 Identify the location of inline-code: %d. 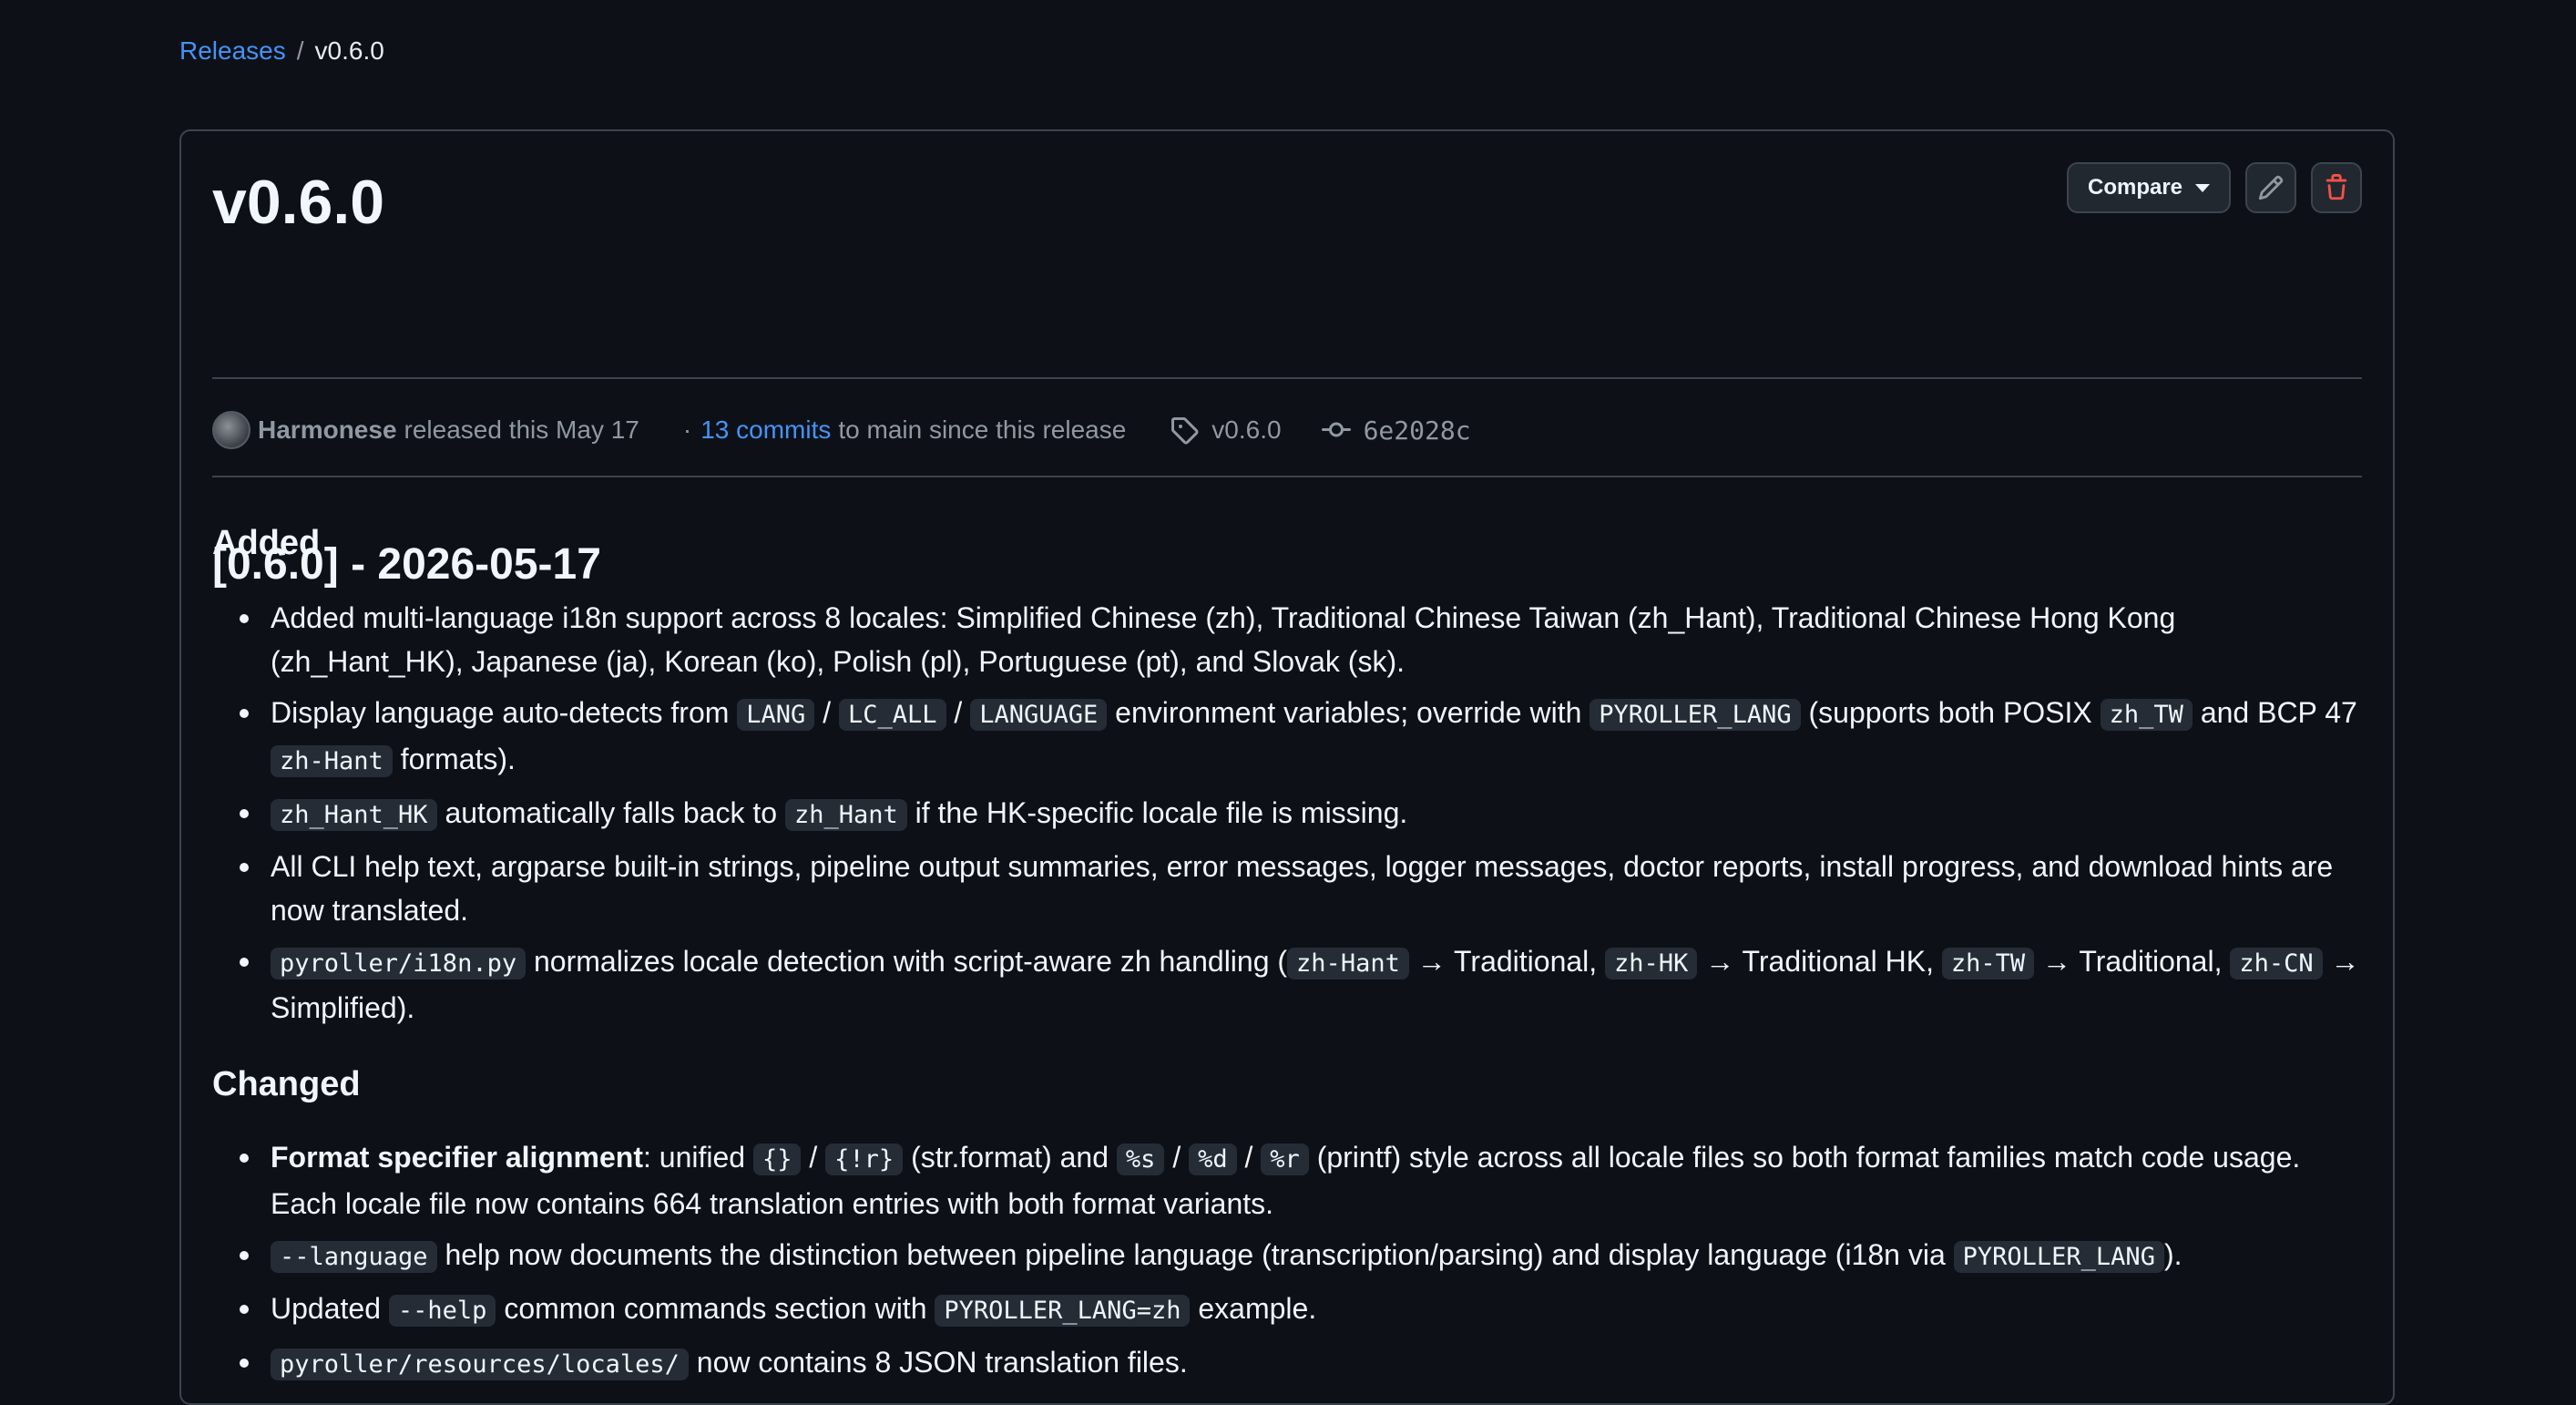
(1213, 1159).